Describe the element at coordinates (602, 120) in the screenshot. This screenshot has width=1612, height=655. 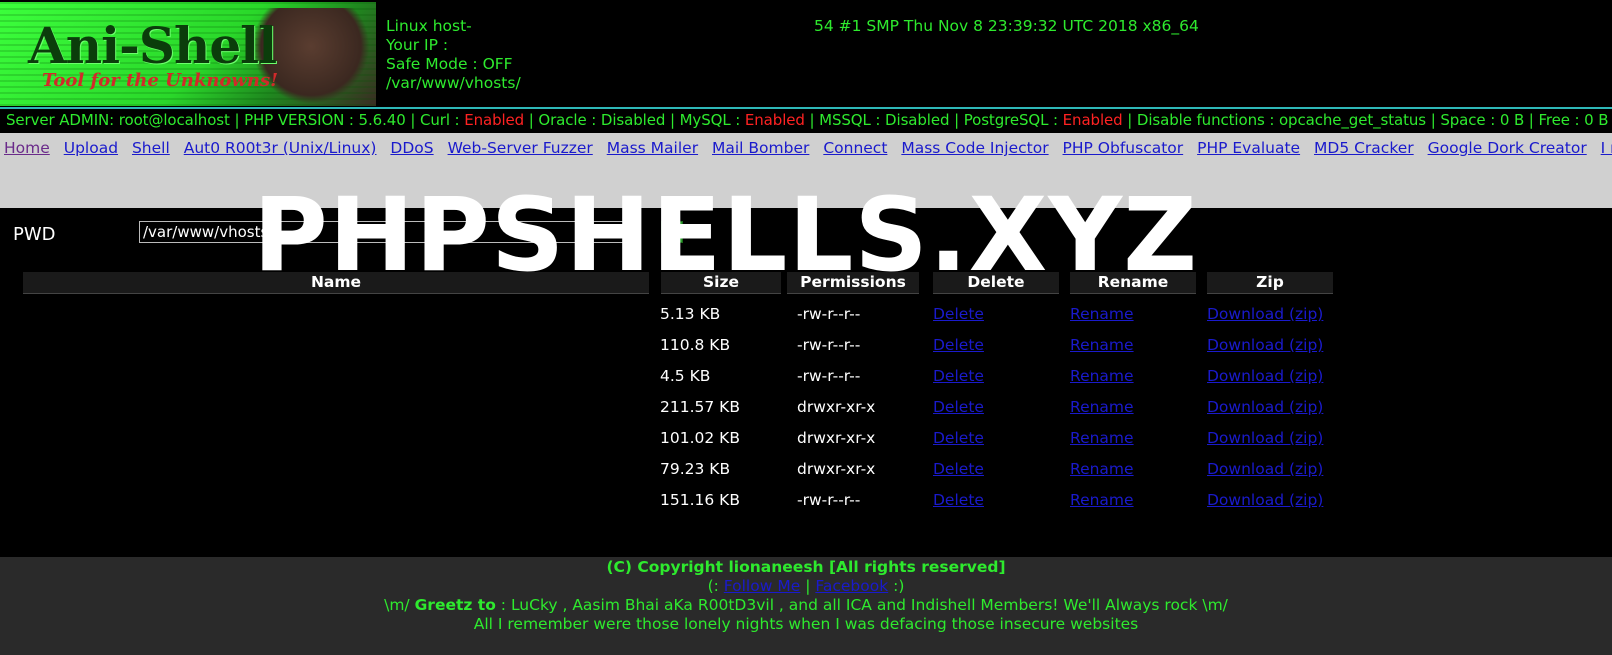
I see `oracle-status: Oracle : Disabled` at that location.